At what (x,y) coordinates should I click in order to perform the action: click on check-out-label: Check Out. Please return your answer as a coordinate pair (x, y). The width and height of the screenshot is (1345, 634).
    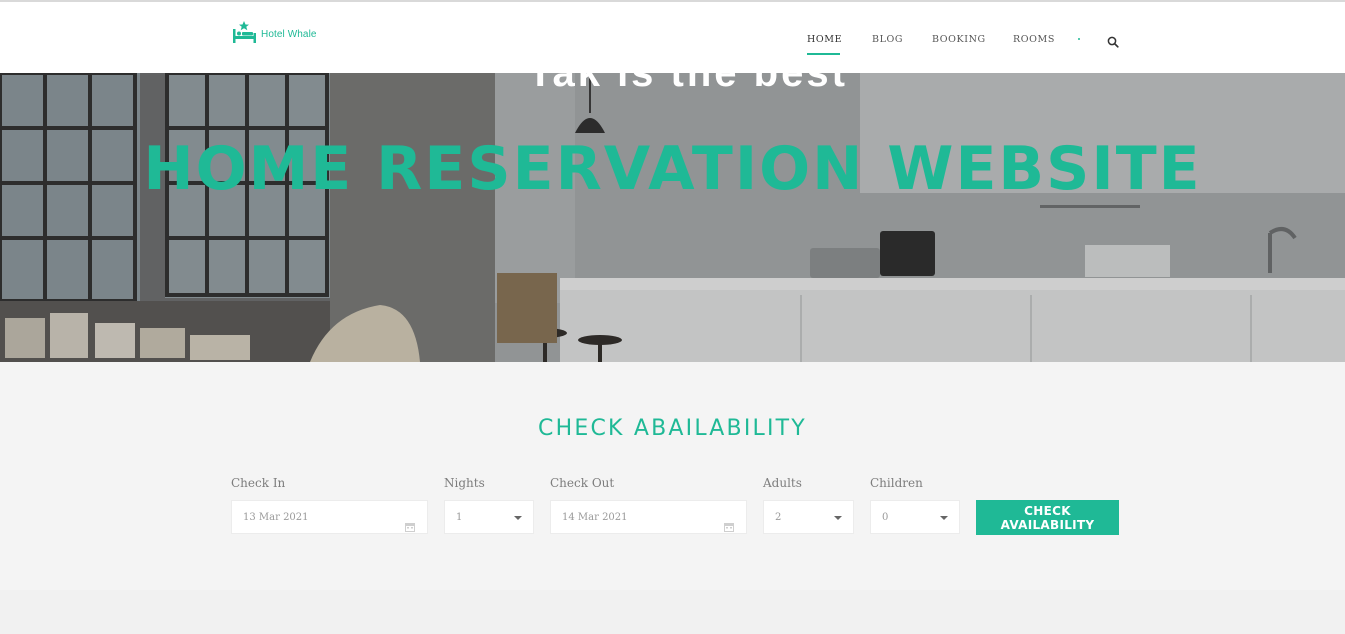
    Looking at the image, I should click on (582, 483).